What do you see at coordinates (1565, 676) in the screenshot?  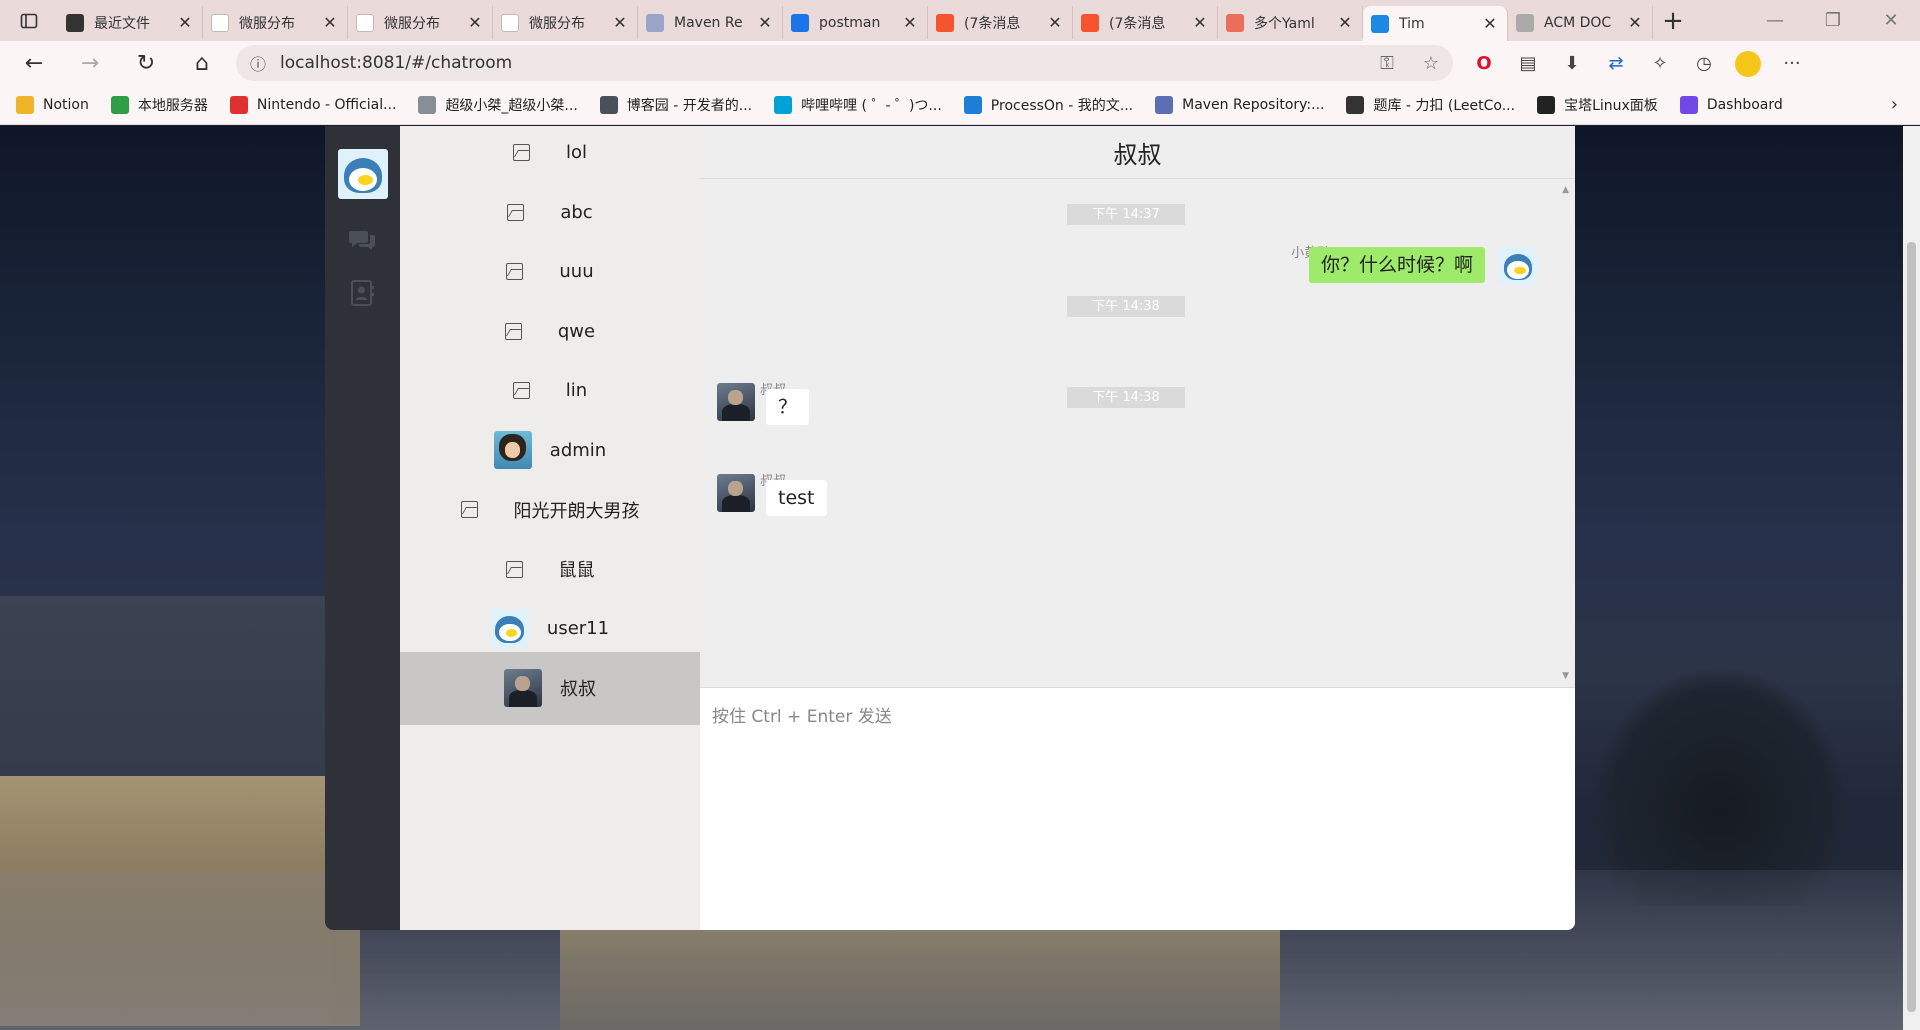 I see `scroll-down-arrow-icon: ▼` at bounding box center [1565, 676].